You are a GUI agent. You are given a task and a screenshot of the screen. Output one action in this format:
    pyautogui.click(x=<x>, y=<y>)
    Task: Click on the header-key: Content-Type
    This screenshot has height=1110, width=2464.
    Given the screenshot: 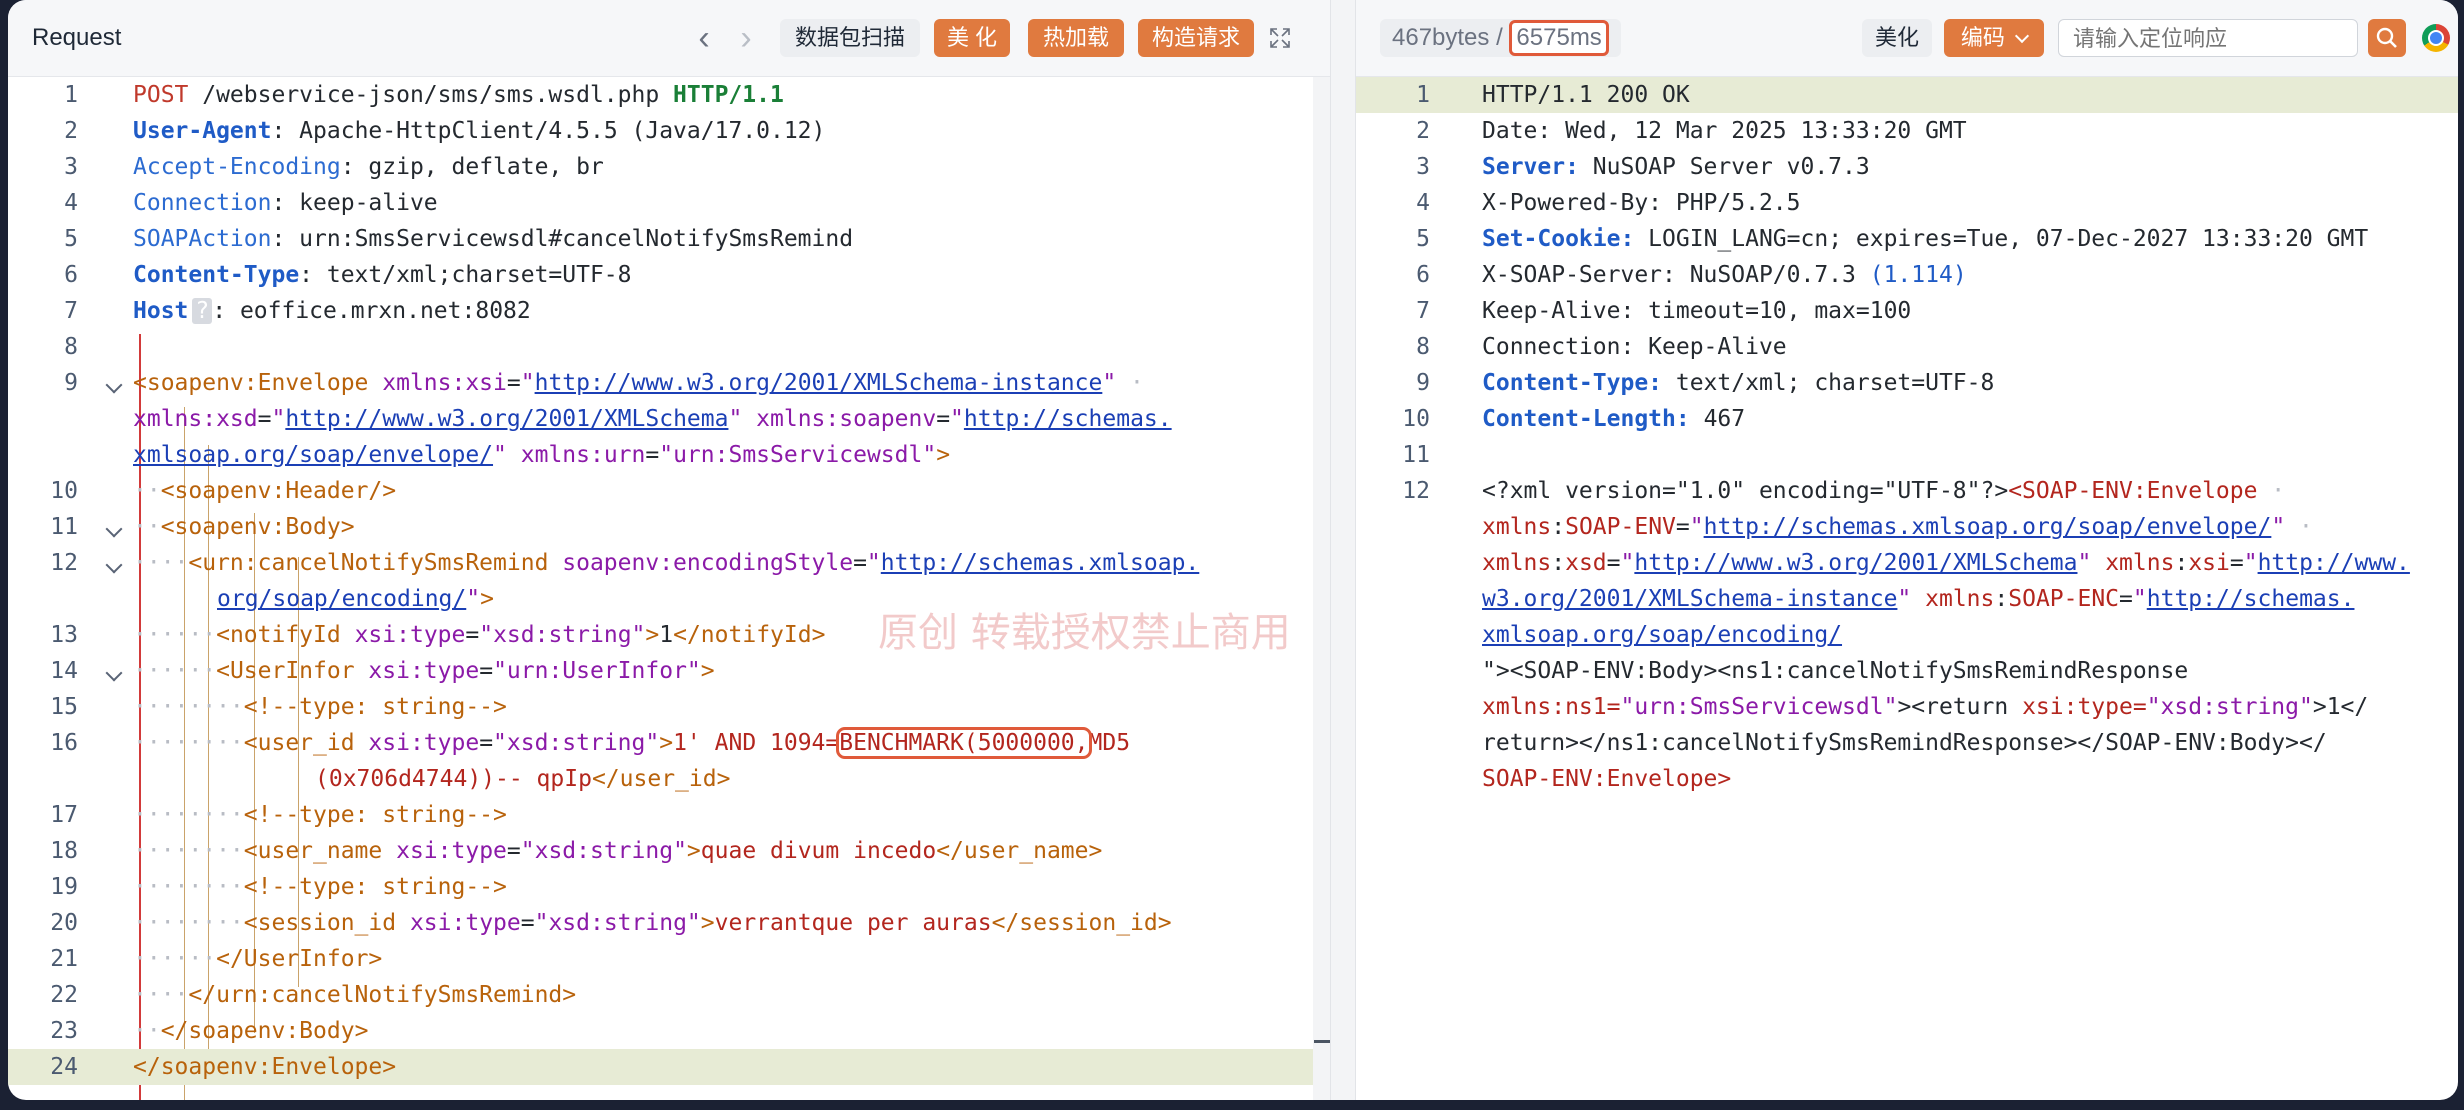 What is the action you would take?
    pyautogui.click(x=216, y=275)
    